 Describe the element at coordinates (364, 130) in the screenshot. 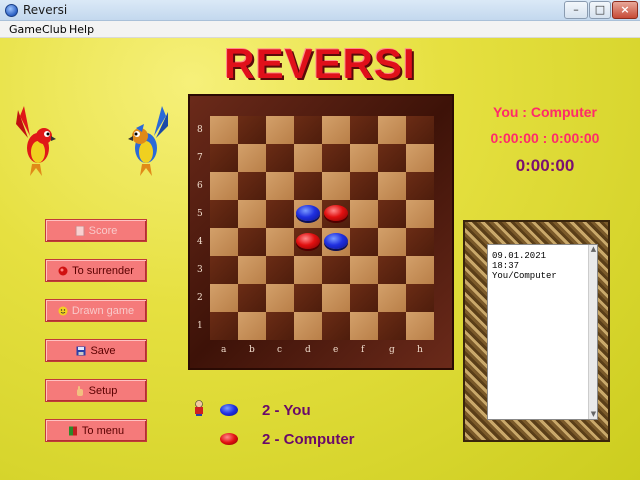

I see `board-square-f8` at that location.